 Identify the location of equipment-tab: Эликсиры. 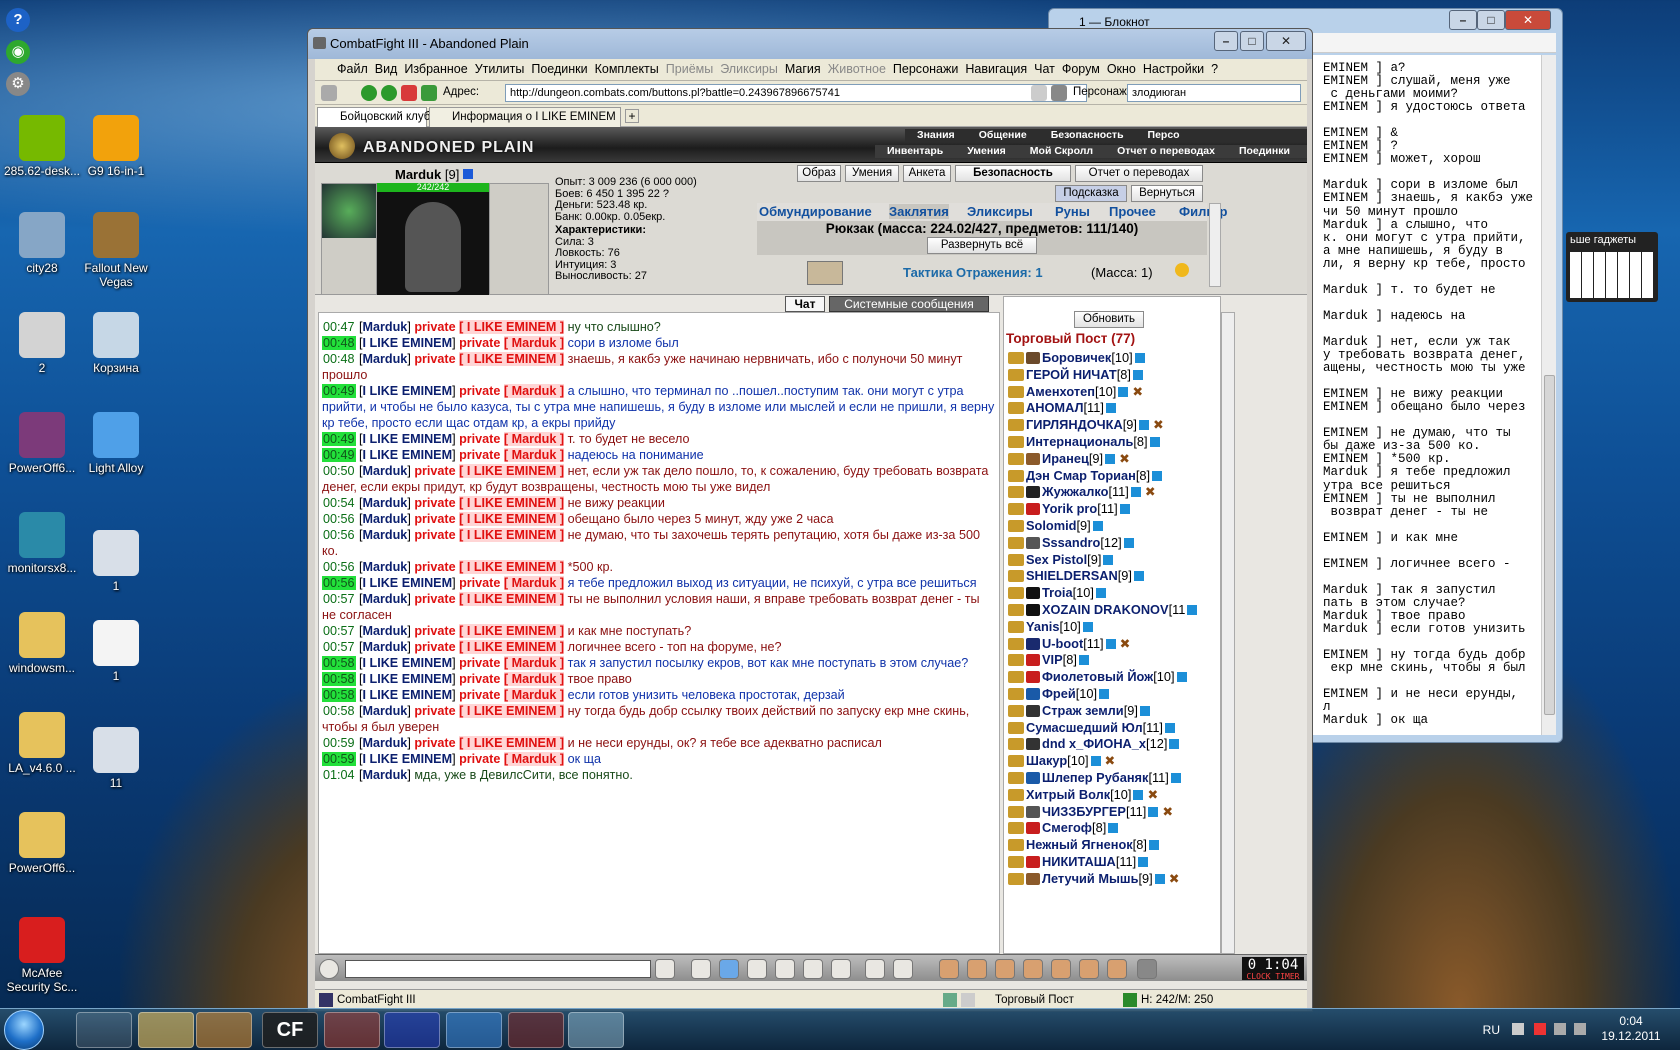
(1000, 211).